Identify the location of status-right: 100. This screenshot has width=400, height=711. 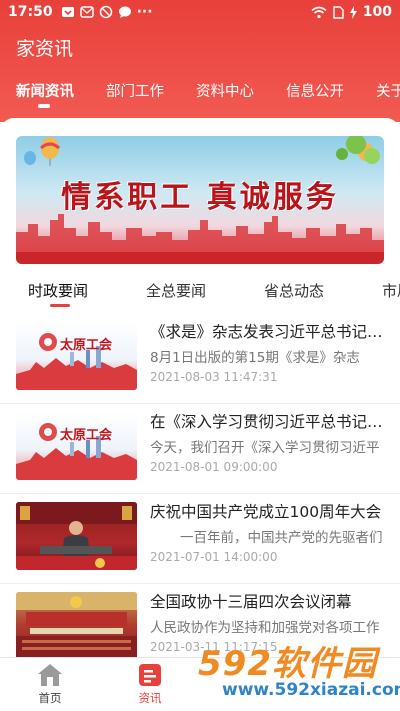
(351, 12).